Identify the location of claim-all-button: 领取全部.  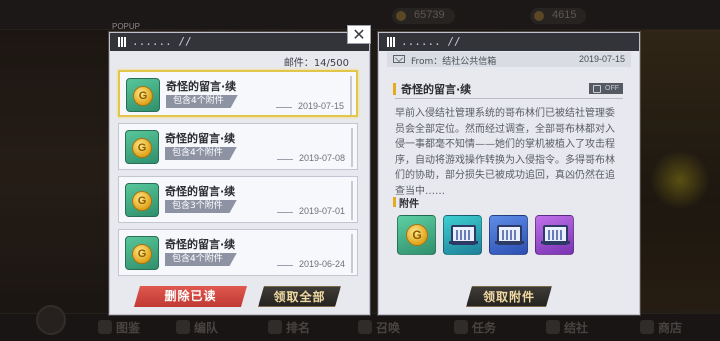
(299, 296).